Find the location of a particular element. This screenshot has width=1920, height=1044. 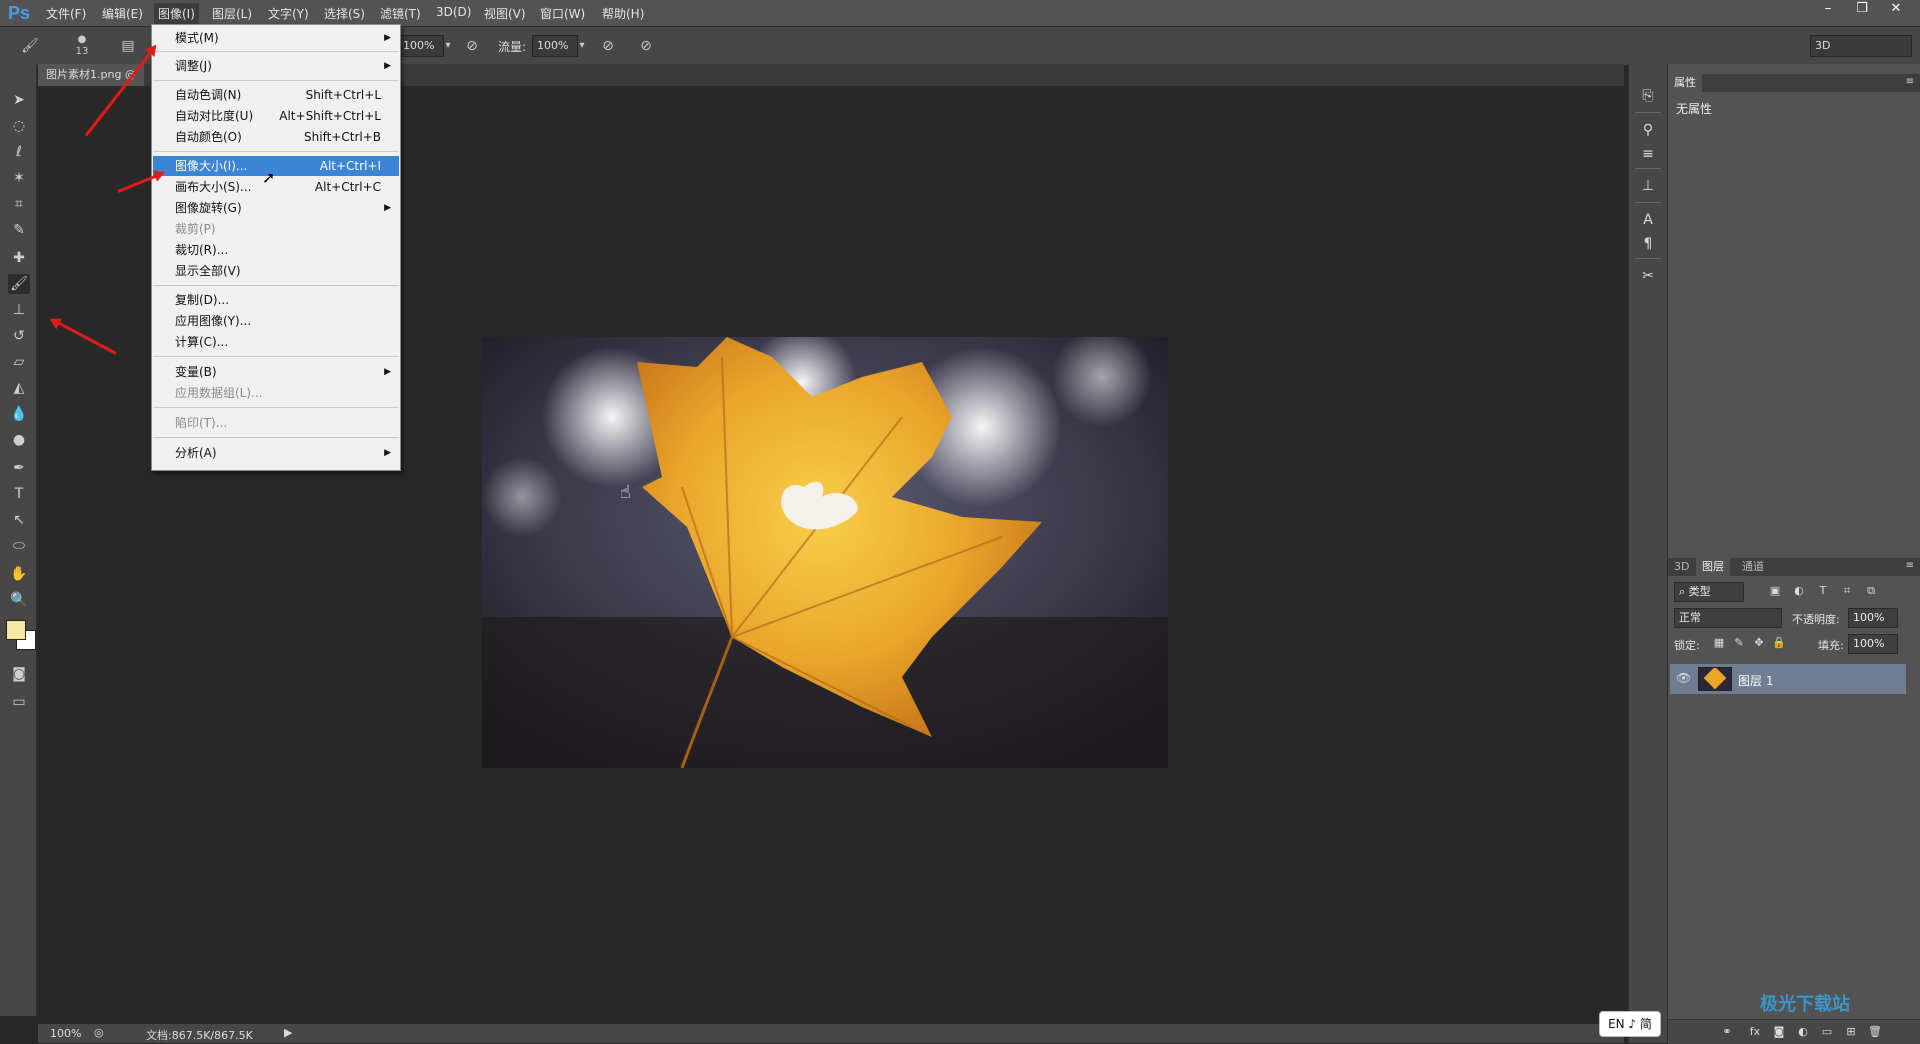

new-group-icon: ▭ is located at coordinates (1827, 1032).